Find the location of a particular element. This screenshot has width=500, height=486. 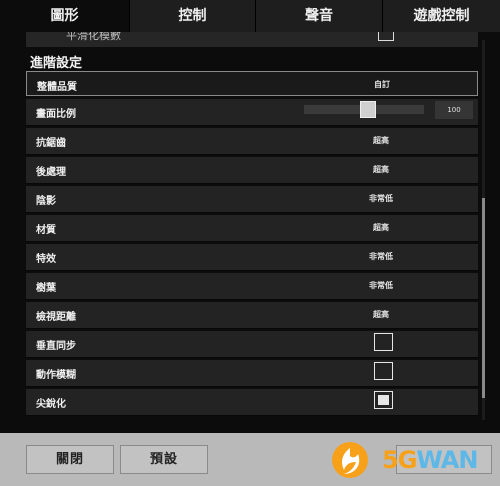

scrollbar-thumb is located at coordinates (483, 298).